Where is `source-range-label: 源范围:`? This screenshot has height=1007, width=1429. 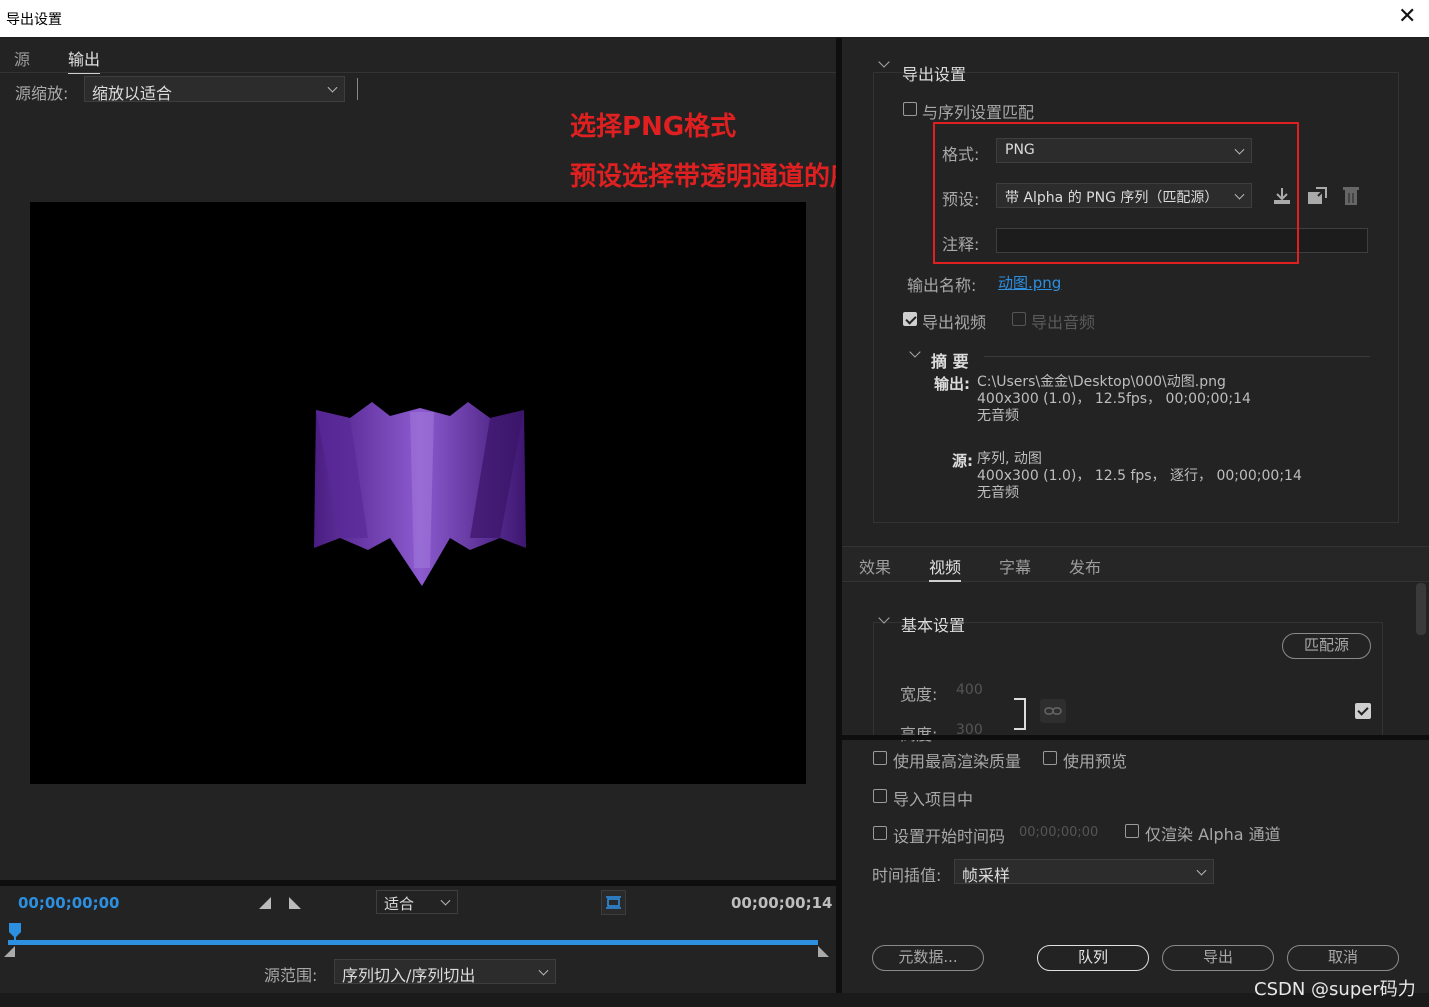 source-range-label: 源范围: is located at coordinates (291, 975).